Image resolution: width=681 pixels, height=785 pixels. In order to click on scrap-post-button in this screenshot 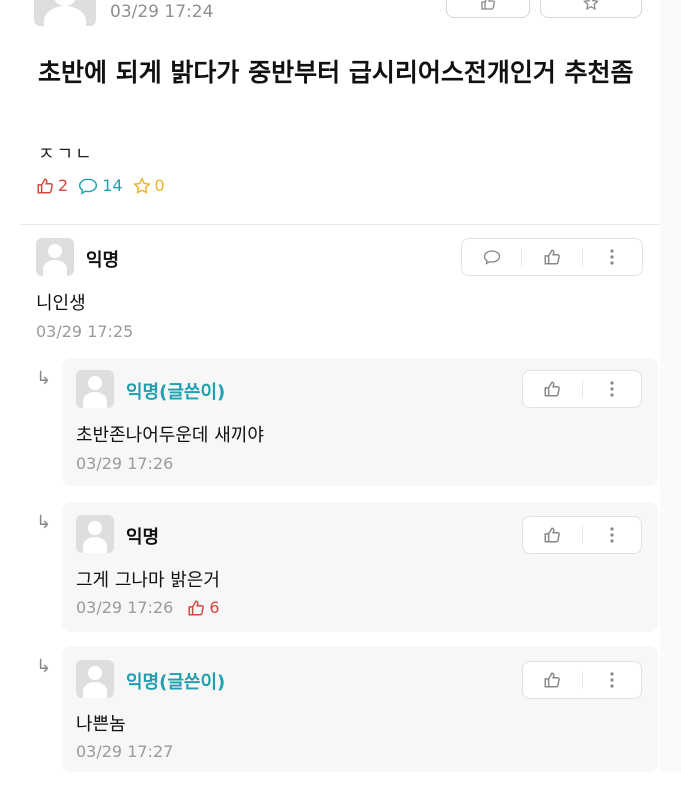, I will do `click(591, 9)`.